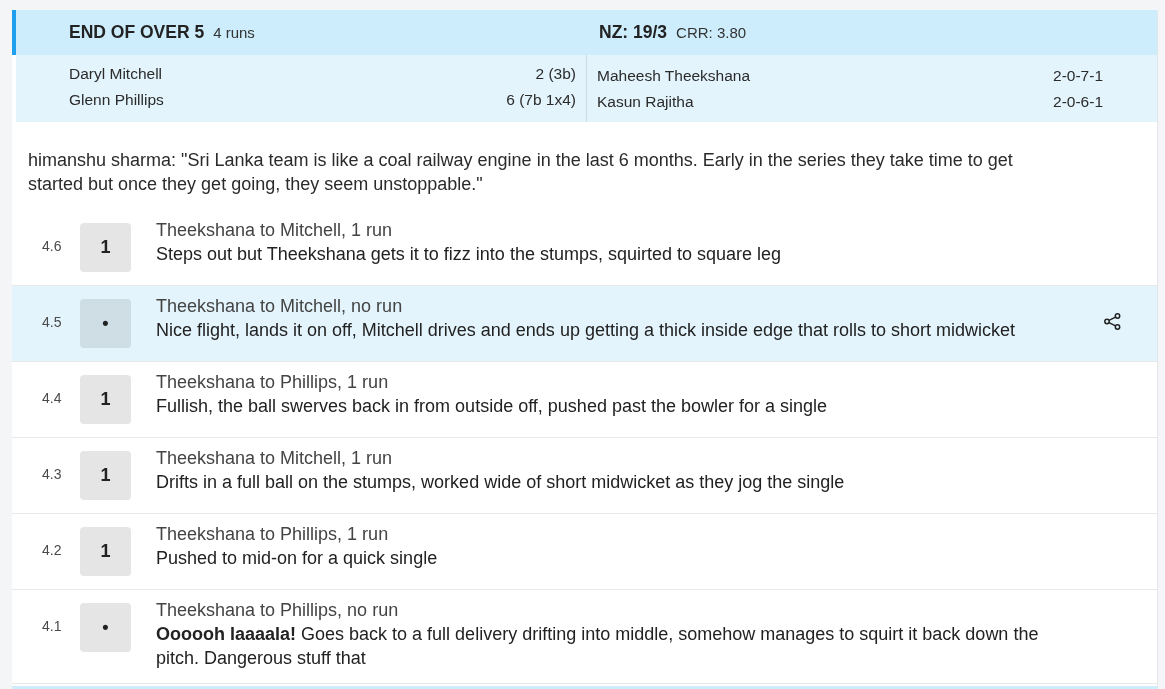  Describe the element at coordinates (1078, 102) in the screenshot. I see `bowler-figures: 2-0-6-1` at that location.